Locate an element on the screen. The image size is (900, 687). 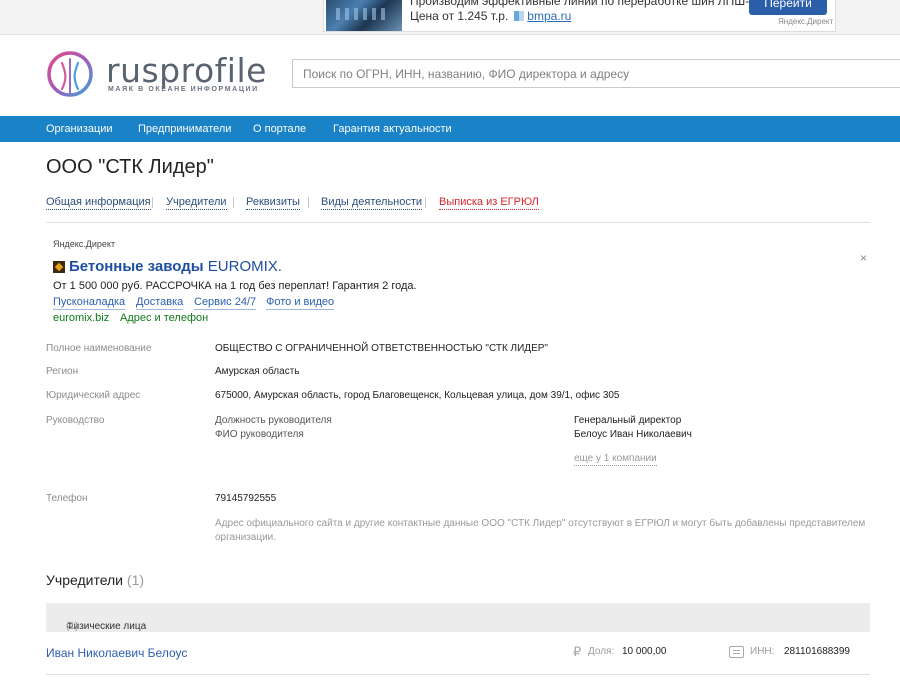
share-label: Доля: is located at coordinates (601, 651).